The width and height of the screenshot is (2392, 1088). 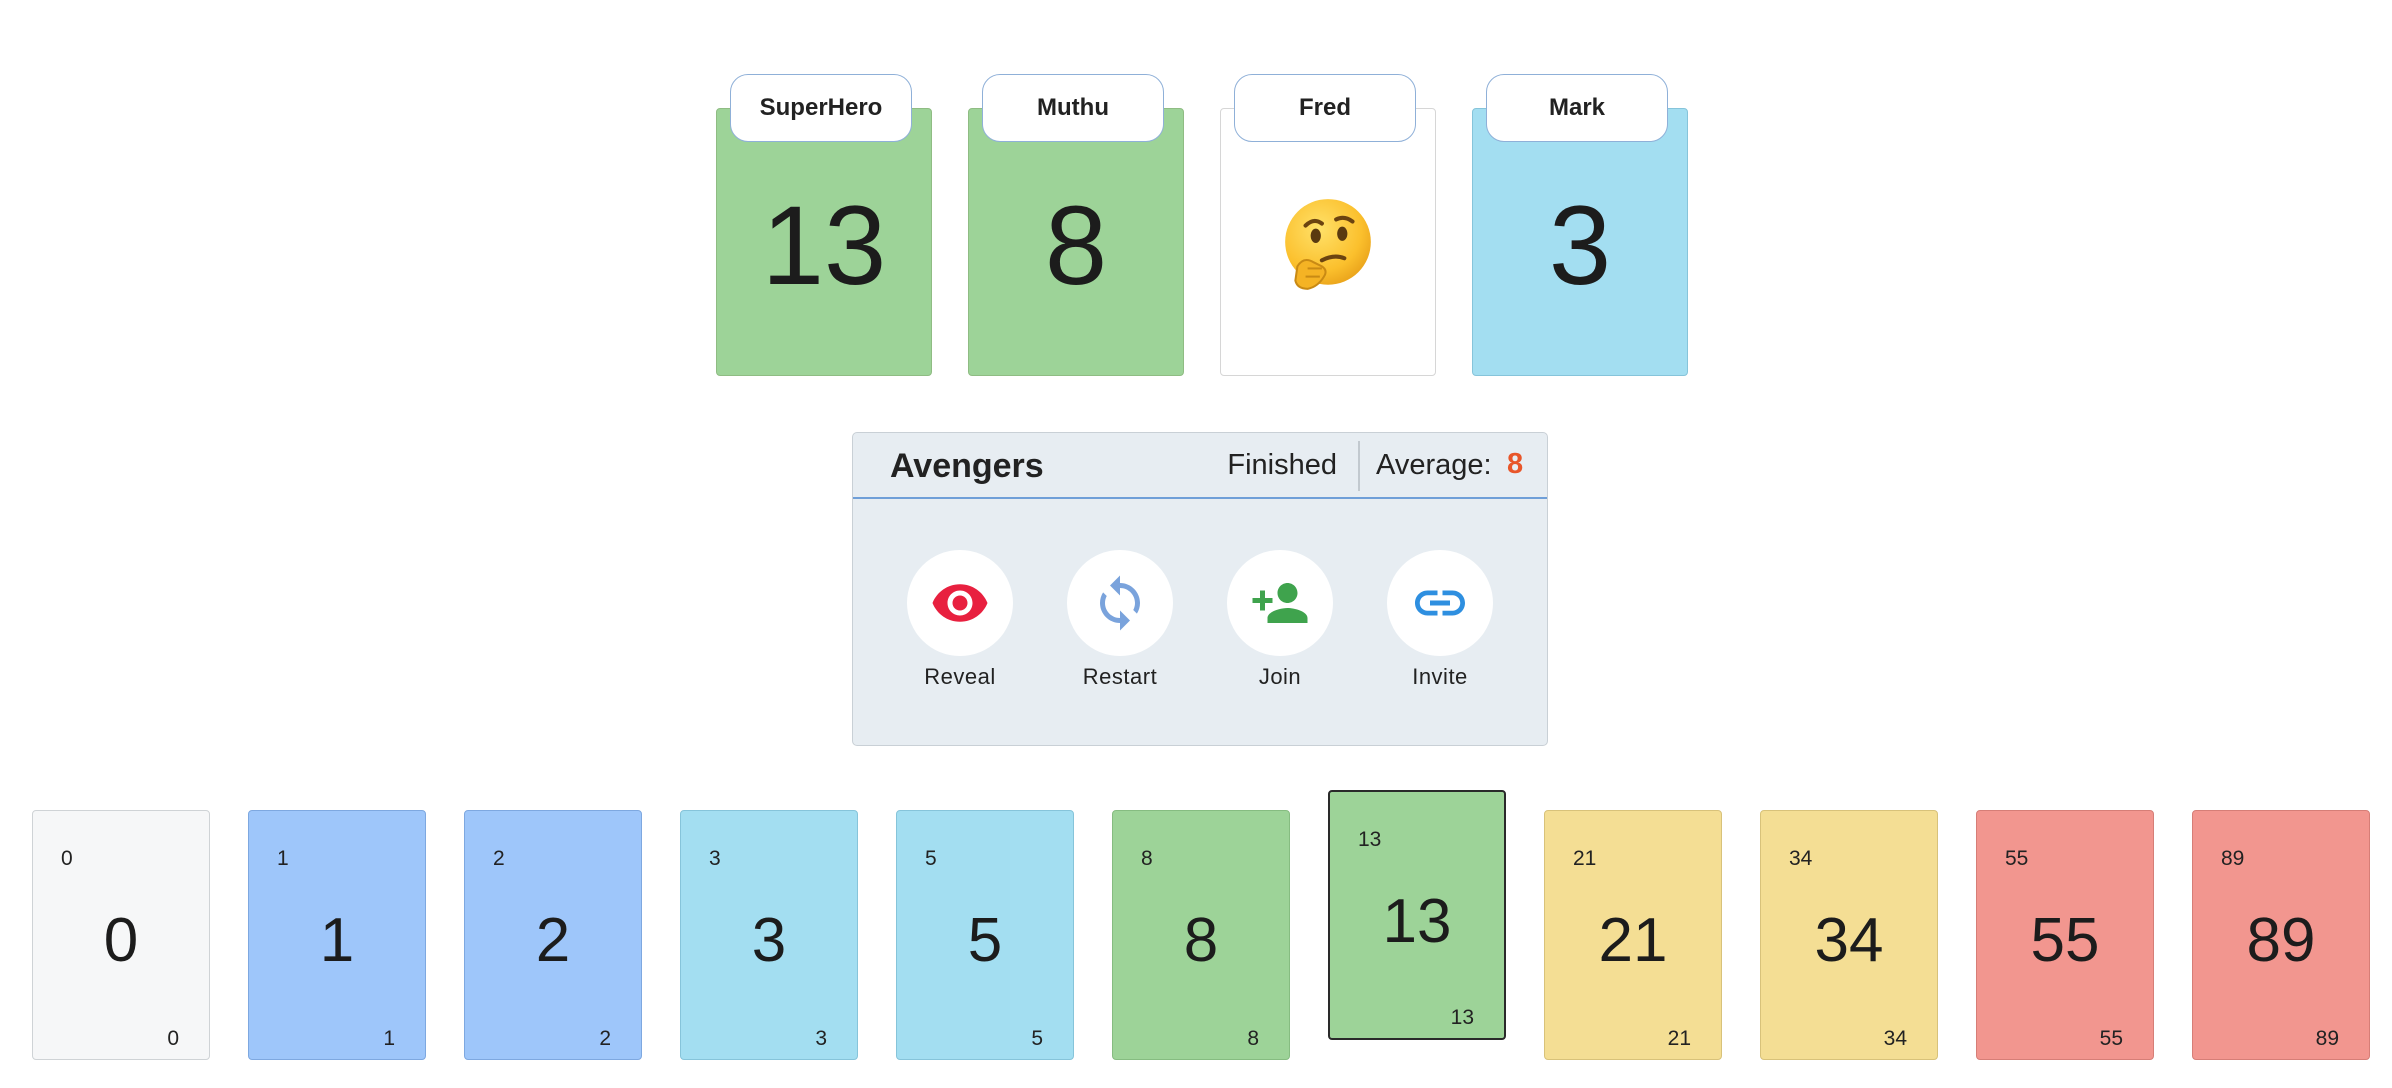 I want to click on deck-card-1: 1 1 1, so click(x=337, y=935).